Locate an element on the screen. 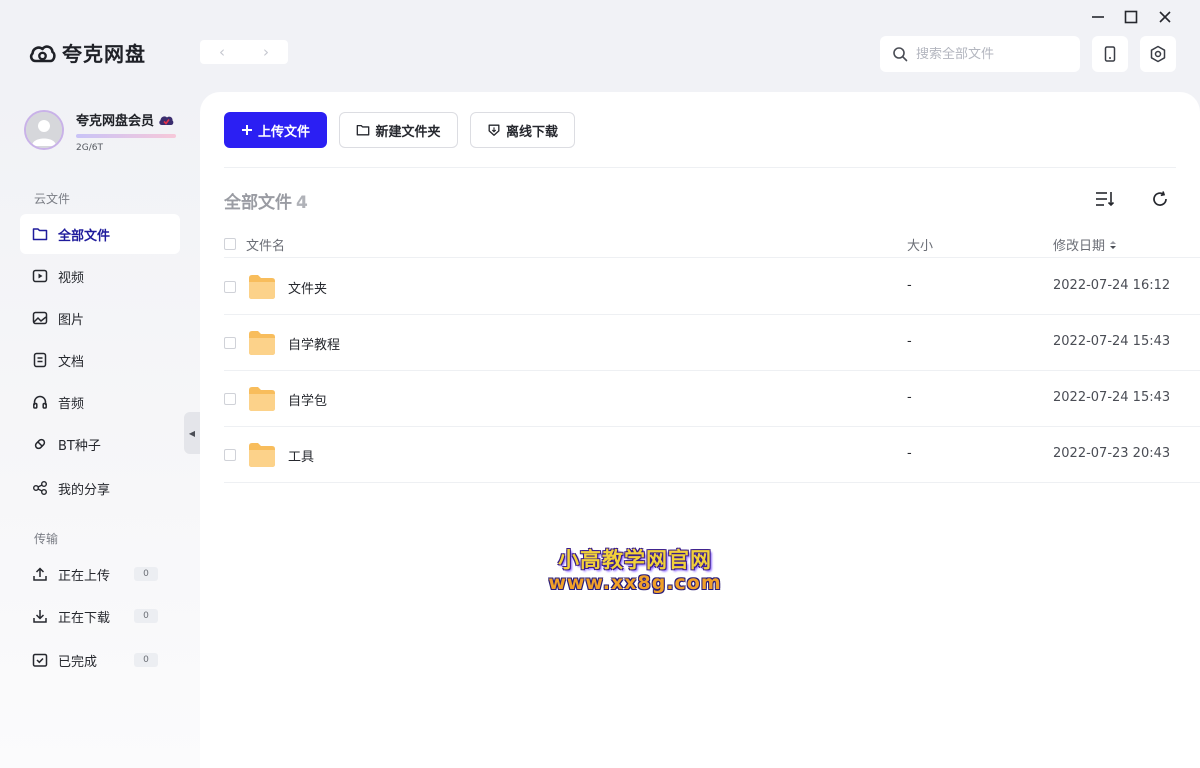 This screenshot has width=1200, height=768. minimize-icon is located at coordinates (1098, 17).